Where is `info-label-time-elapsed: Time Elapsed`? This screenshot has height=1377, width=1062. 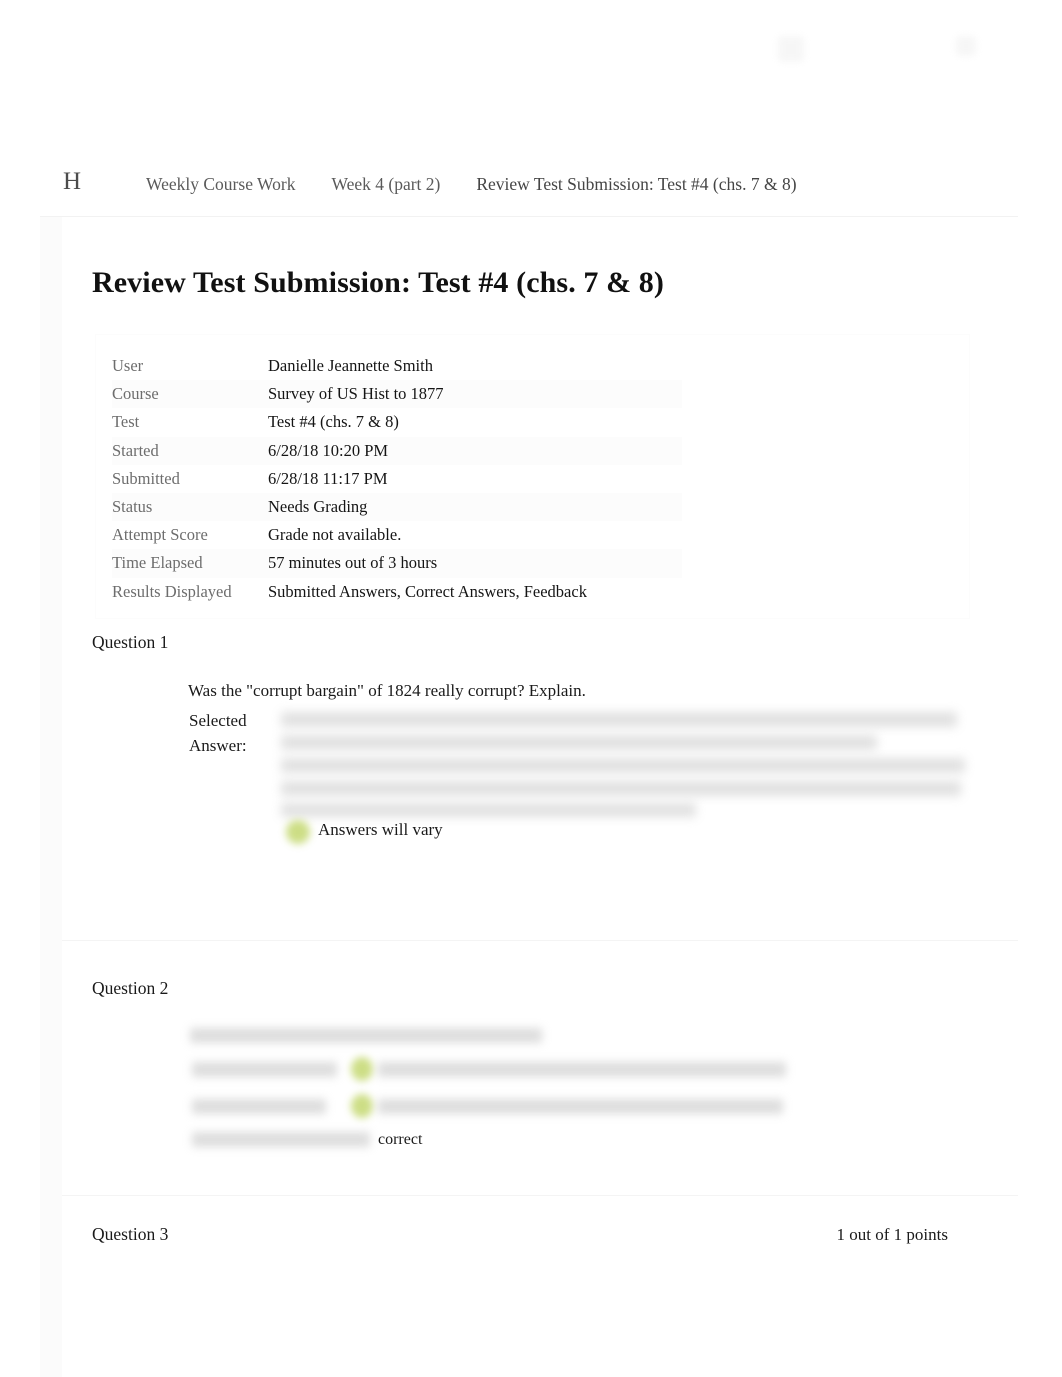 info-label-time-elapsed: Time Elapsed is located at coordinates (157, 563).